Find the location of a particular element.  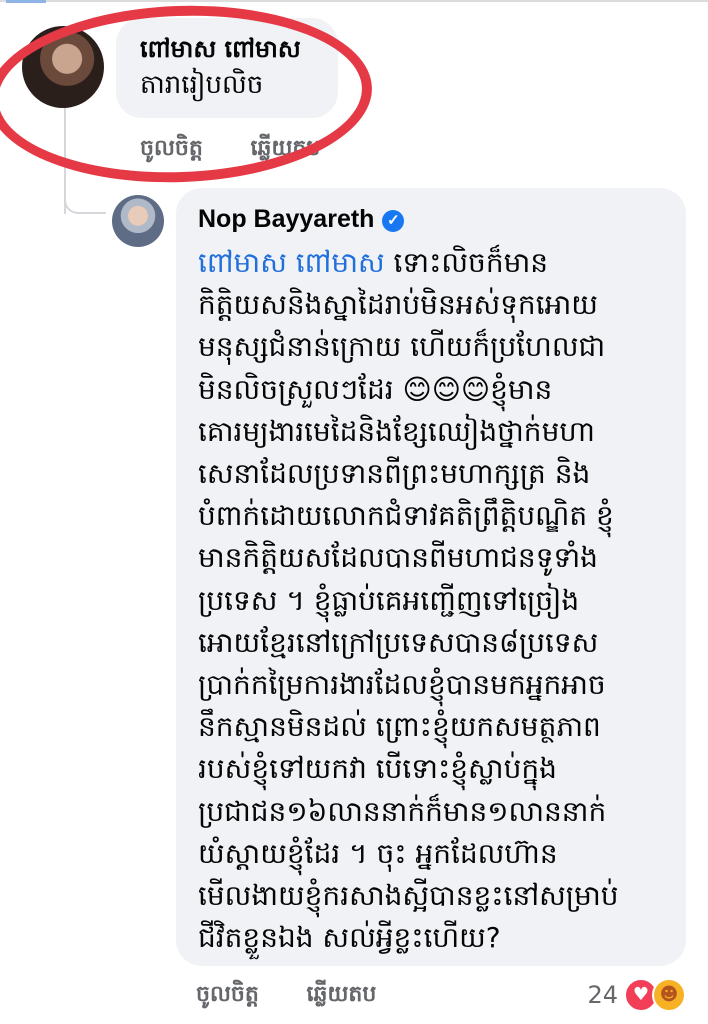

reply-text-line: មានកិត្តិយសដែលបានពីមហាជនទូទាំង is located at coordinates (398, 558).